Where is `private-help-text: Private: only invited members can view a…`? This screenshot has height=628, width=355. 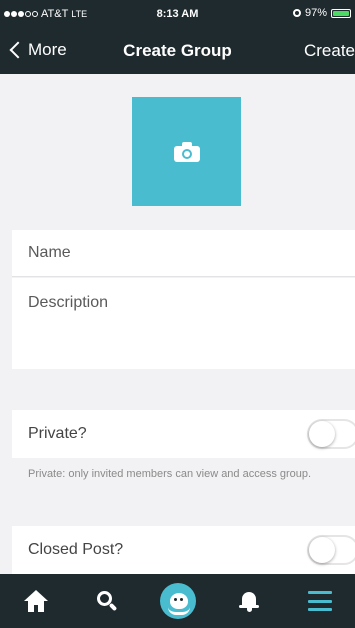
private-help-text: Private: only invited members can view a… is located at coordinates (170, 474).